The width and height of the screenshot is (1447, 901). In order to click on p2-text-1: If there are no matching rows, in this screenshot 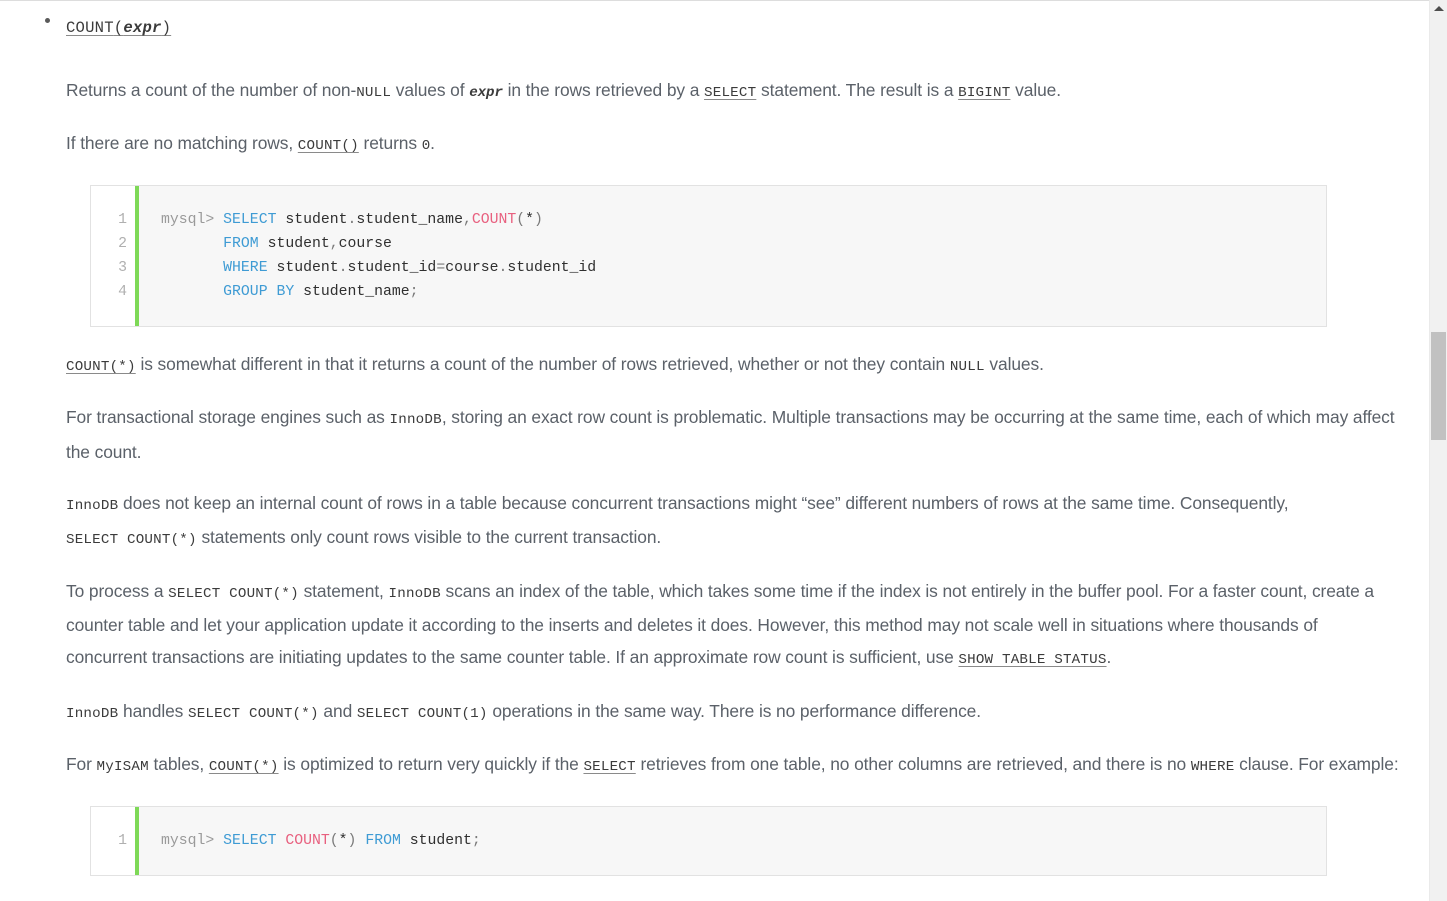, I will do `click(182, 143)`.